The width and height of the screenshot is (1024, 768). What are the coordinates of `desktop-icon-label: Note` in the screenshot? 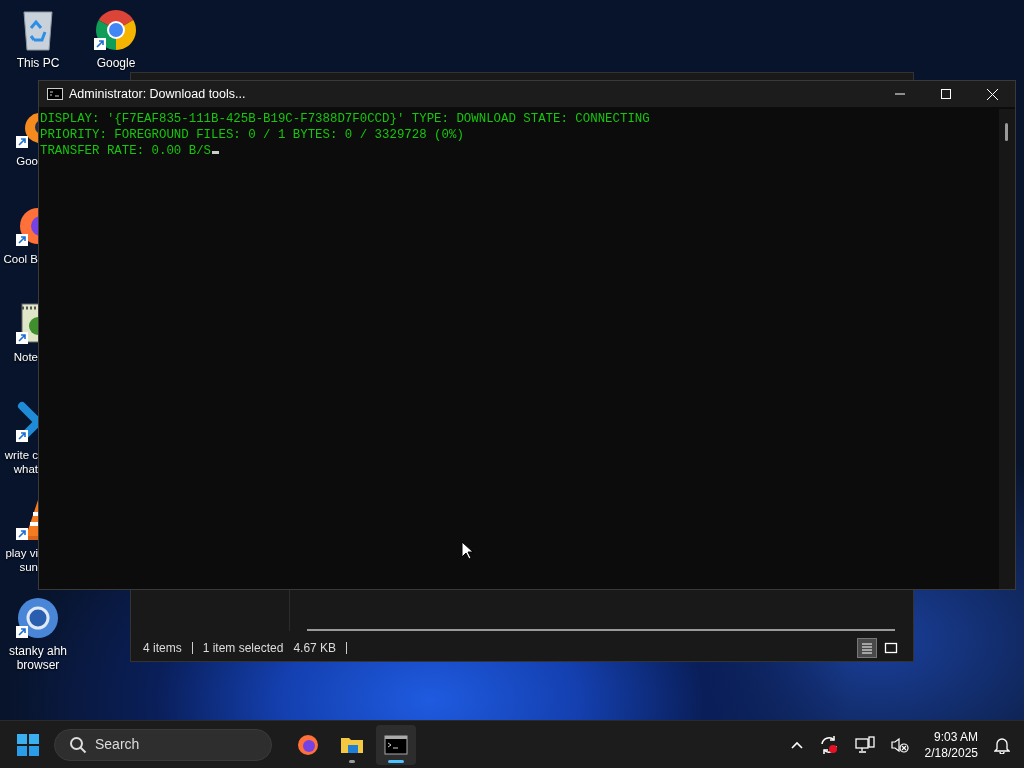 It's located at (25, 357).